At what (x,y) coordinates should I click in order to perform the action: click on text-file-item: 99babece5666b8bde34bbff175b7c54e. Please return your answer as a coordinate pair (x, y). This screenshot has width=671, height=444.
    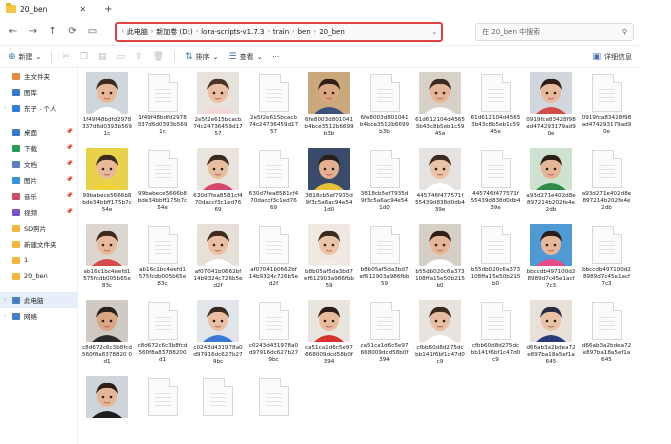
    Looking at the image, I should click on (163, 180).